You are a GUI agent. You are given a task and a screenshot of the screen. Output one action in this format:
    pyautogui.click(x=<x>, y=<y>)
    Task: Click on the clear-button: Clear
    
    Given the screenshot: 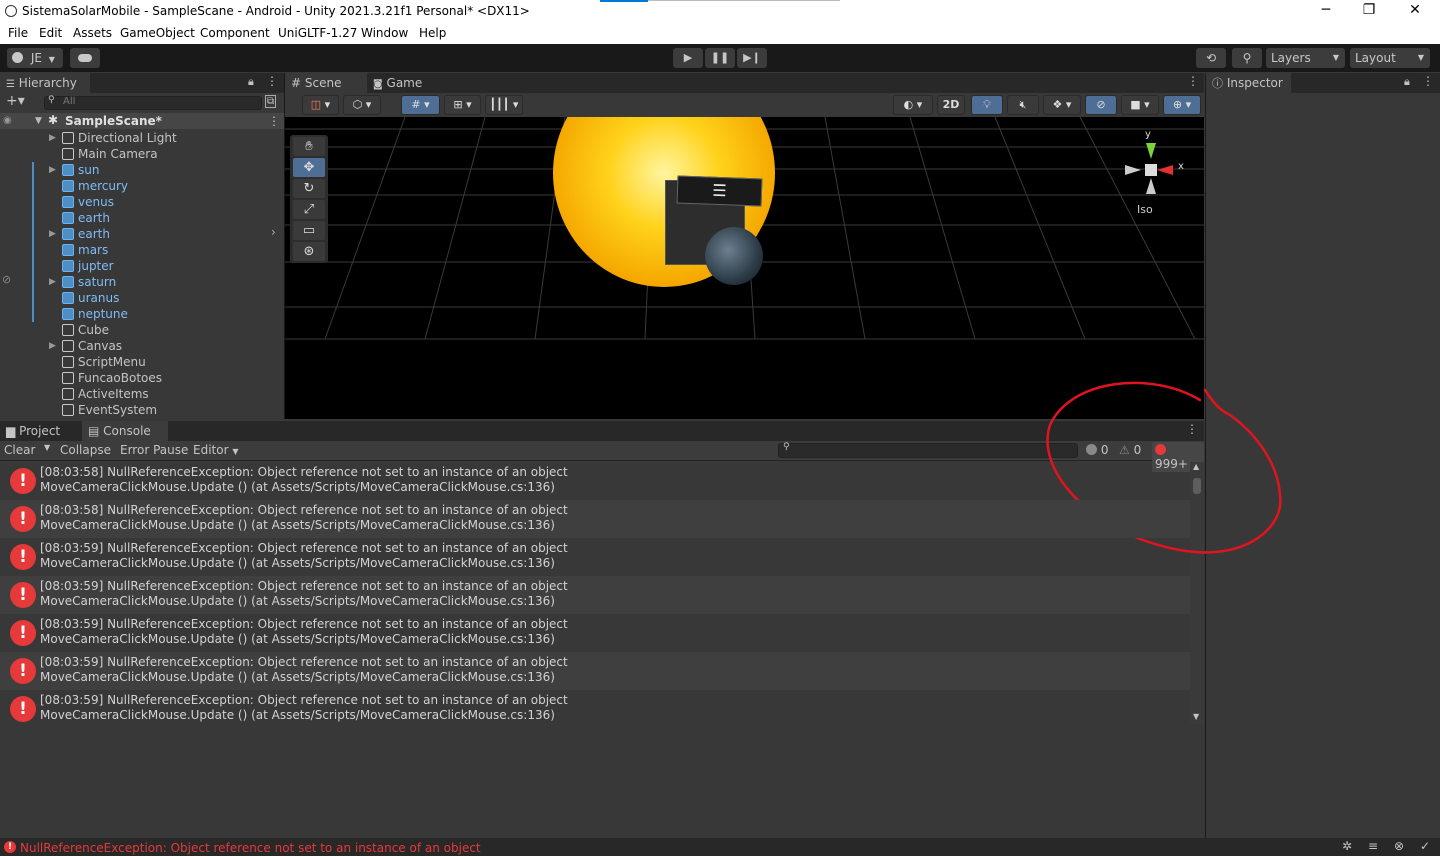 What is the action you would take?
    pyautogui.click(x=19, y=450)
    